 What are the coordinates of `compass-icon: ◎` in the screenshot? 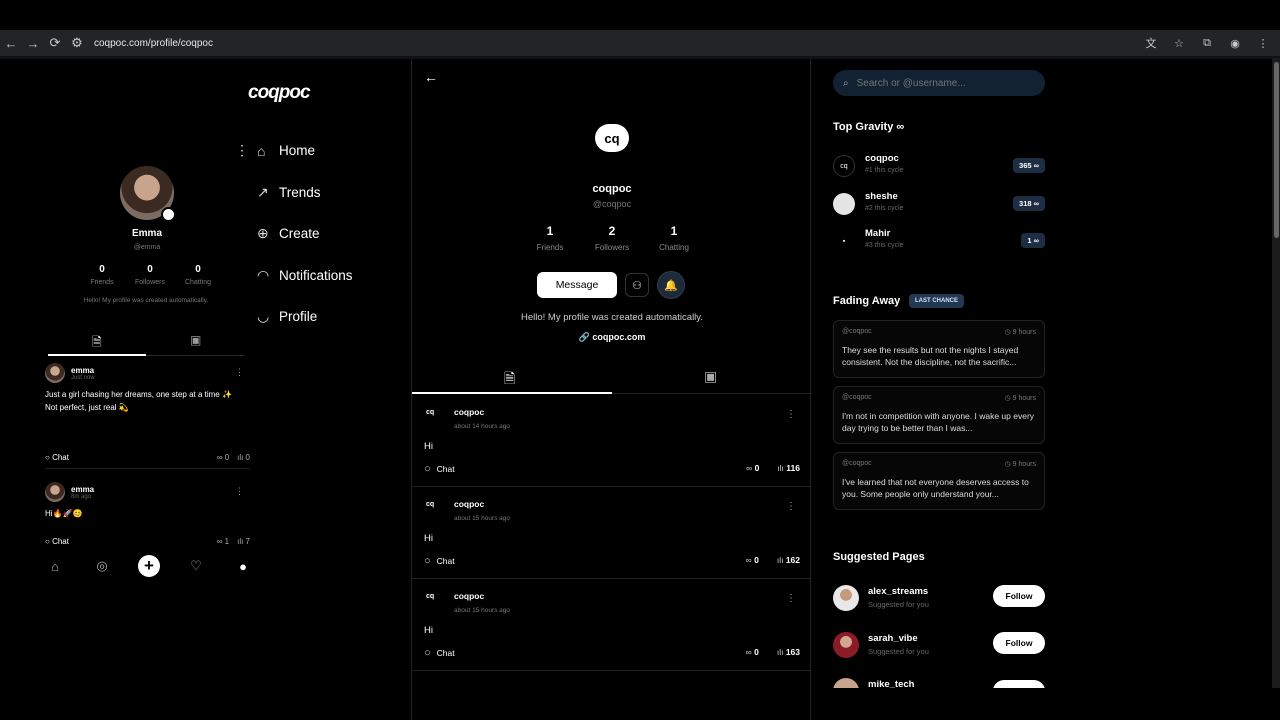 It's located at (102, 566).